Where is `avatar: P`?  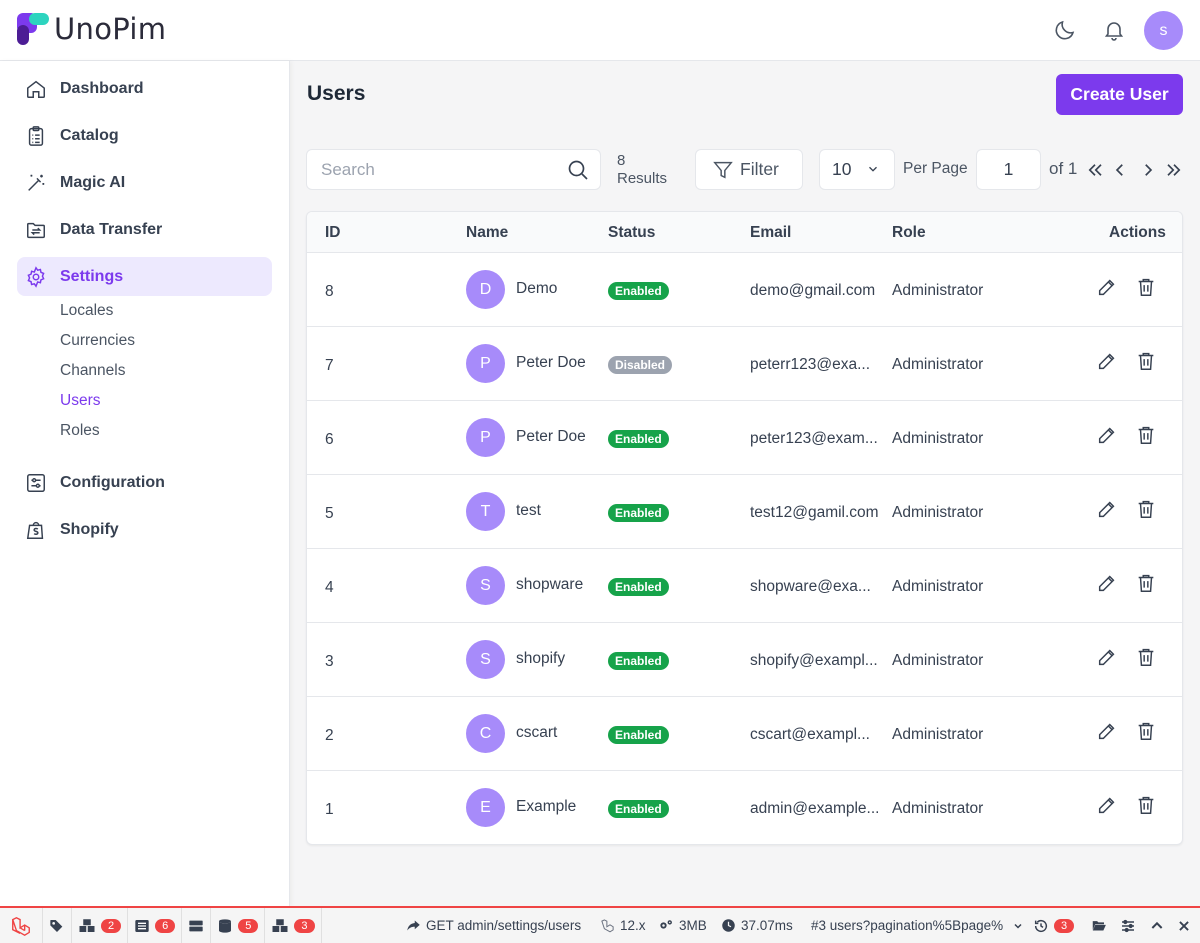 avatar: P is located at coordinates (485, 437).